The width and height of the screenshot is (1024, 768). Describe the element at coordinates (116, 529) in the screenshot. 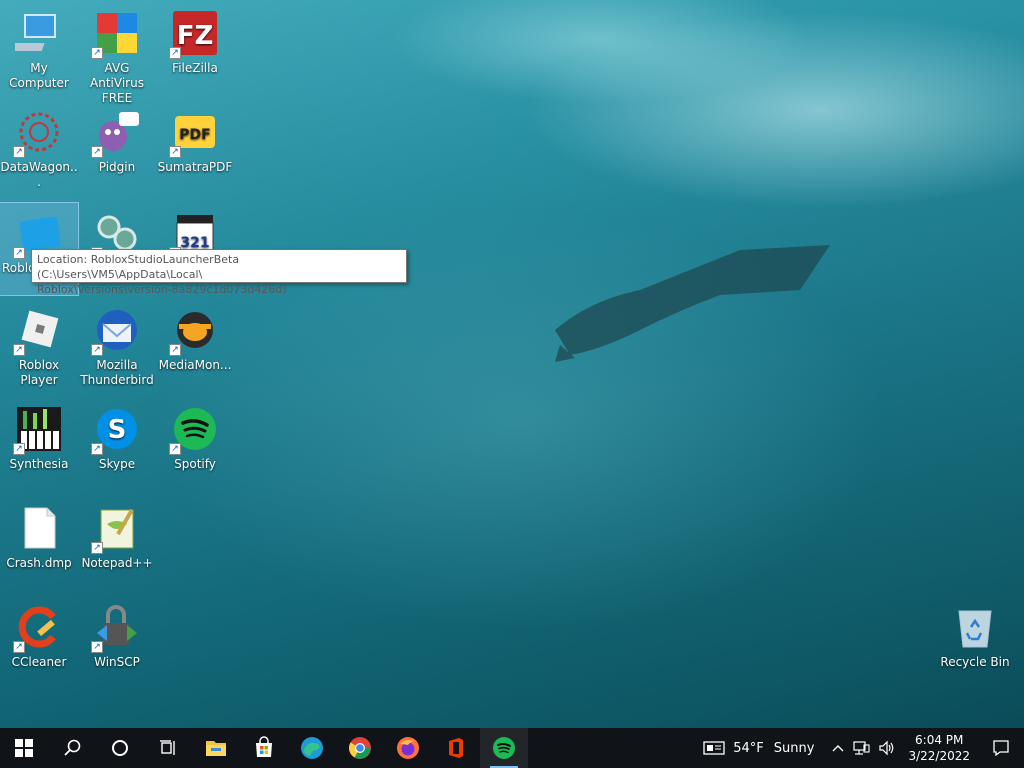

I see `notepadpp-icon: ↗` at that location.